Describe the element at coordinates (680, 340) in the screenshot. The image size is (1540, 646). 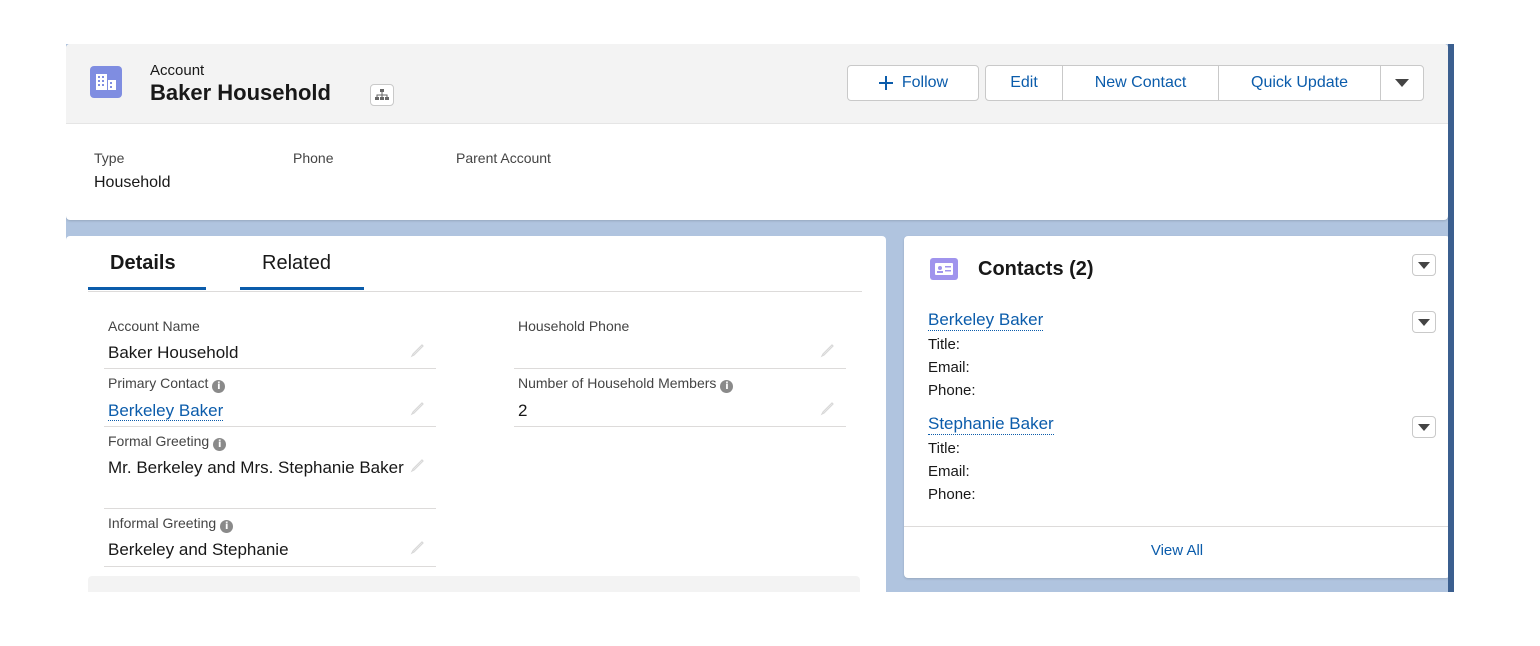
I see `field-household-phone: Household Phone` at that location.